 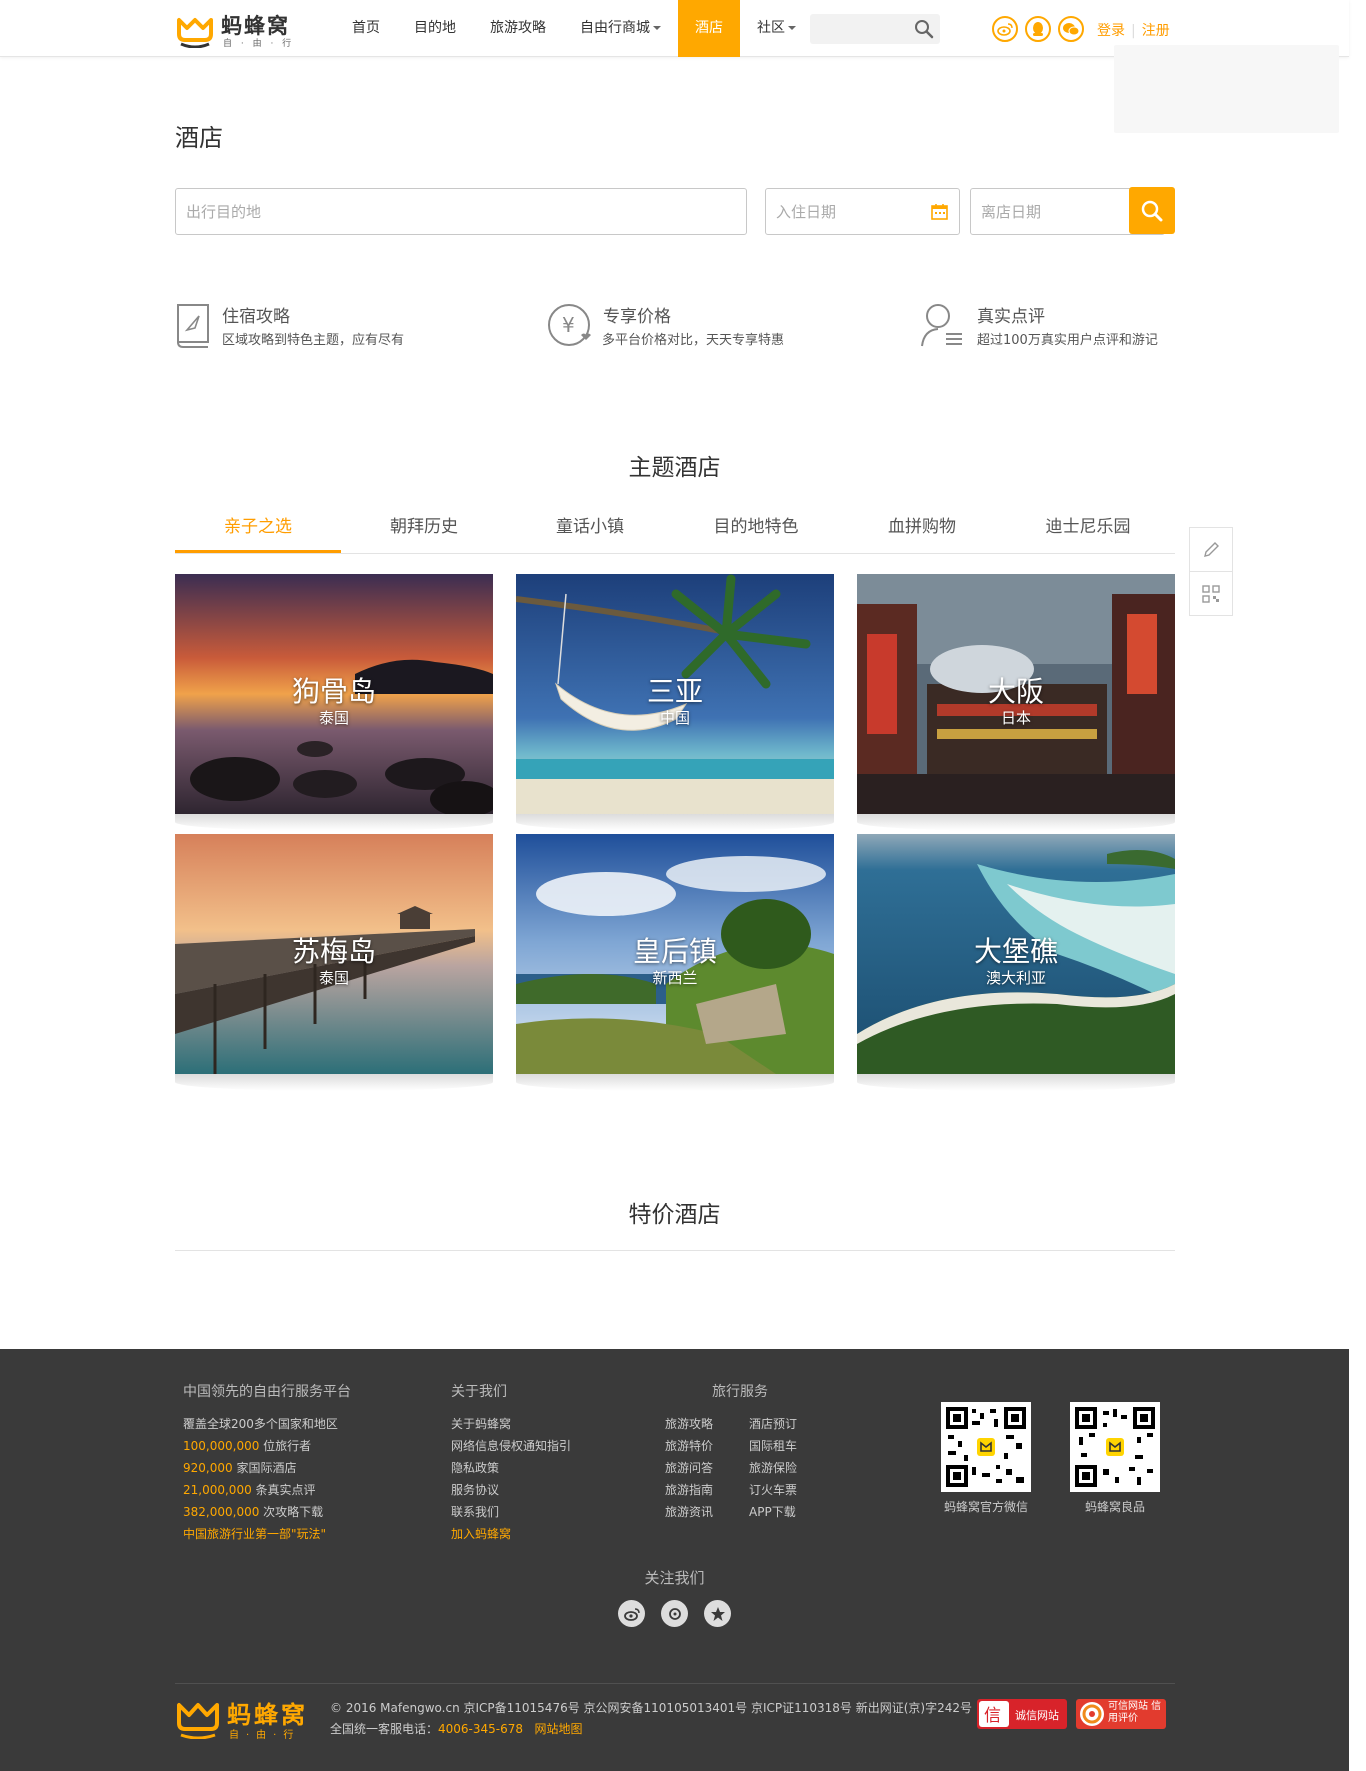 I want to click on destination-name: 皇后镇, so click(x=674, y=951).